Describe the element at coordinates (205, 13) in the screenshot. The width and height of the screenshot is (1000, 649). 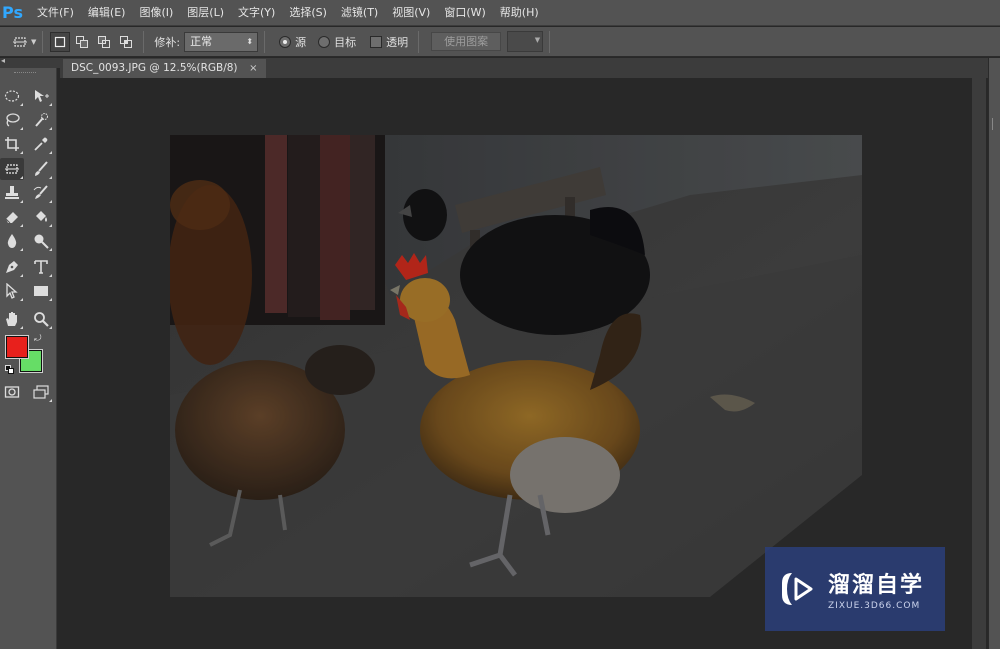
I see `menu-layer: 图层(L)` at that location.